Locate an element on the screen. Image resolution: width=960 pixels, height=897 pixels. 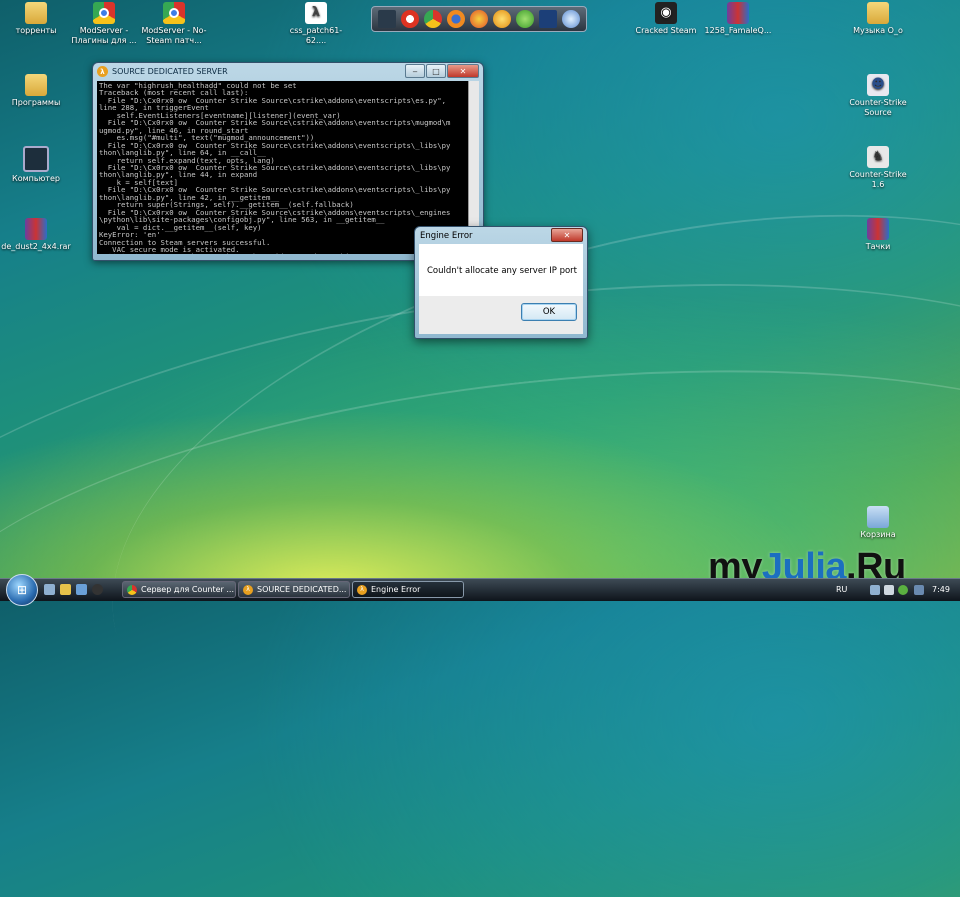
volume-tray-icon is located at coordinates (889, 590).